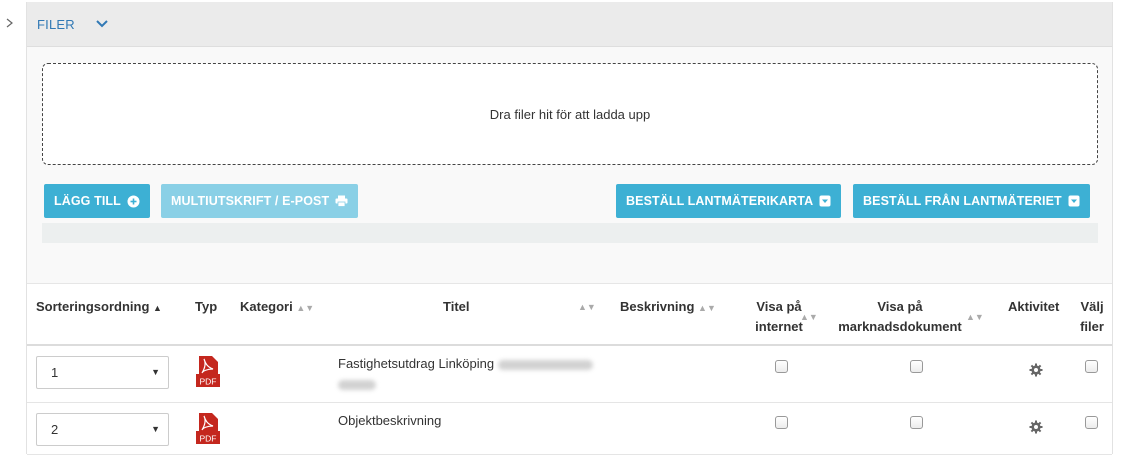  I want to click on sort-order-value: 1, so click(55, 372).